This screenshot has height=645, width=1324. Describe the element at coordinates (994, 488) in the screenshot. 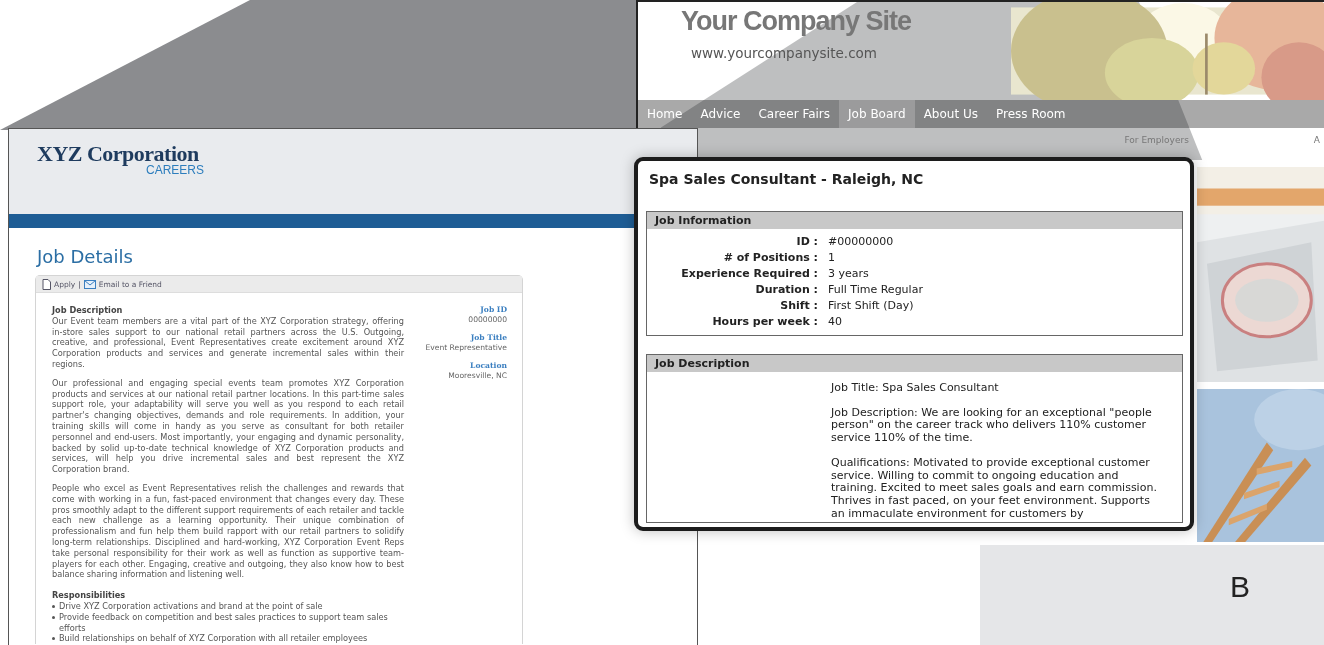

I see `description-paragraph: Qualifications: Motivated to provide exceptional customer service. Willing to commit to ongoing education and training. Excited to meet sales goals and earn commission. Thrives in fast paced, on your feet environment. Supports an immaculate environment for customers by` at that location.